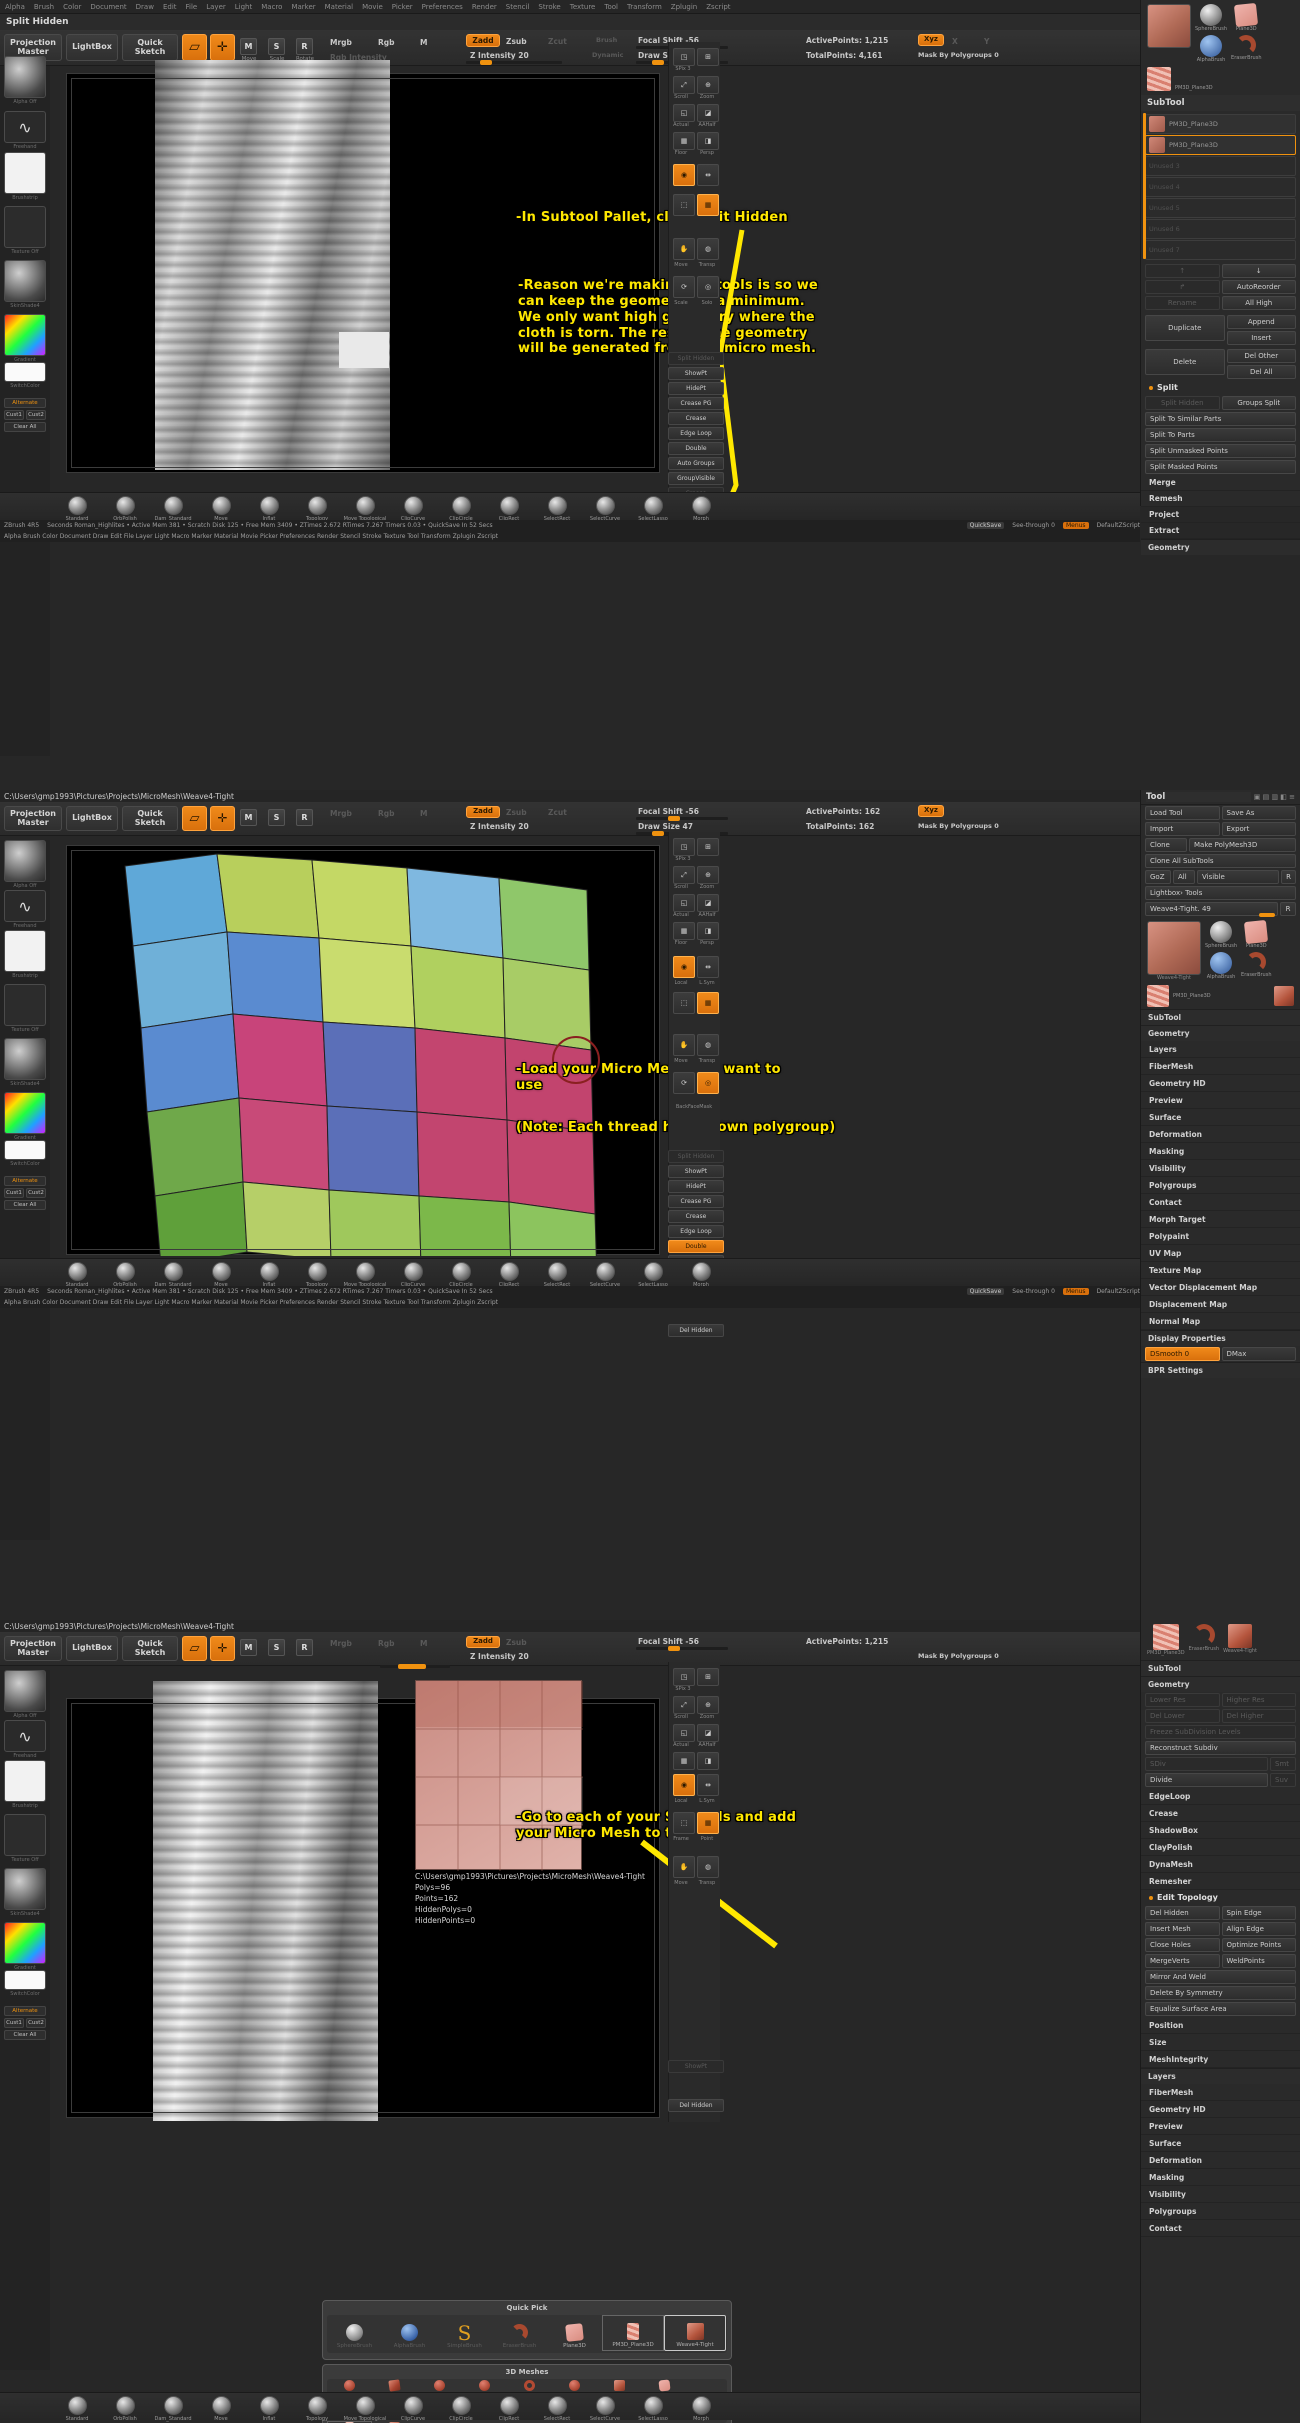 The image size is (1300, 2423). Describe the element at coordinates (44, 7) in the screenshot. I see `menu-item: Brush` at that location.